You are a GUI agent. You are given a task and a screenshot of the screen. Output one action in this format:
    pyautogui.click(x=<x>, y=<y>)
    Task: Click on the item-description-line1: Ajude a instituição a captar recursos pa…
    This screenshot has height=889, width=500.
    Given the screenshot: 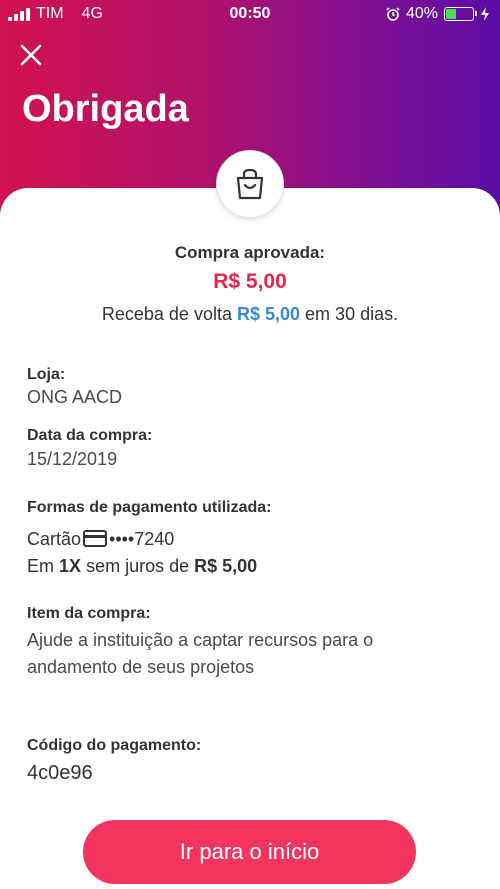 What is the action you would take?
    pyautogui.click(x=200, y=640)
    